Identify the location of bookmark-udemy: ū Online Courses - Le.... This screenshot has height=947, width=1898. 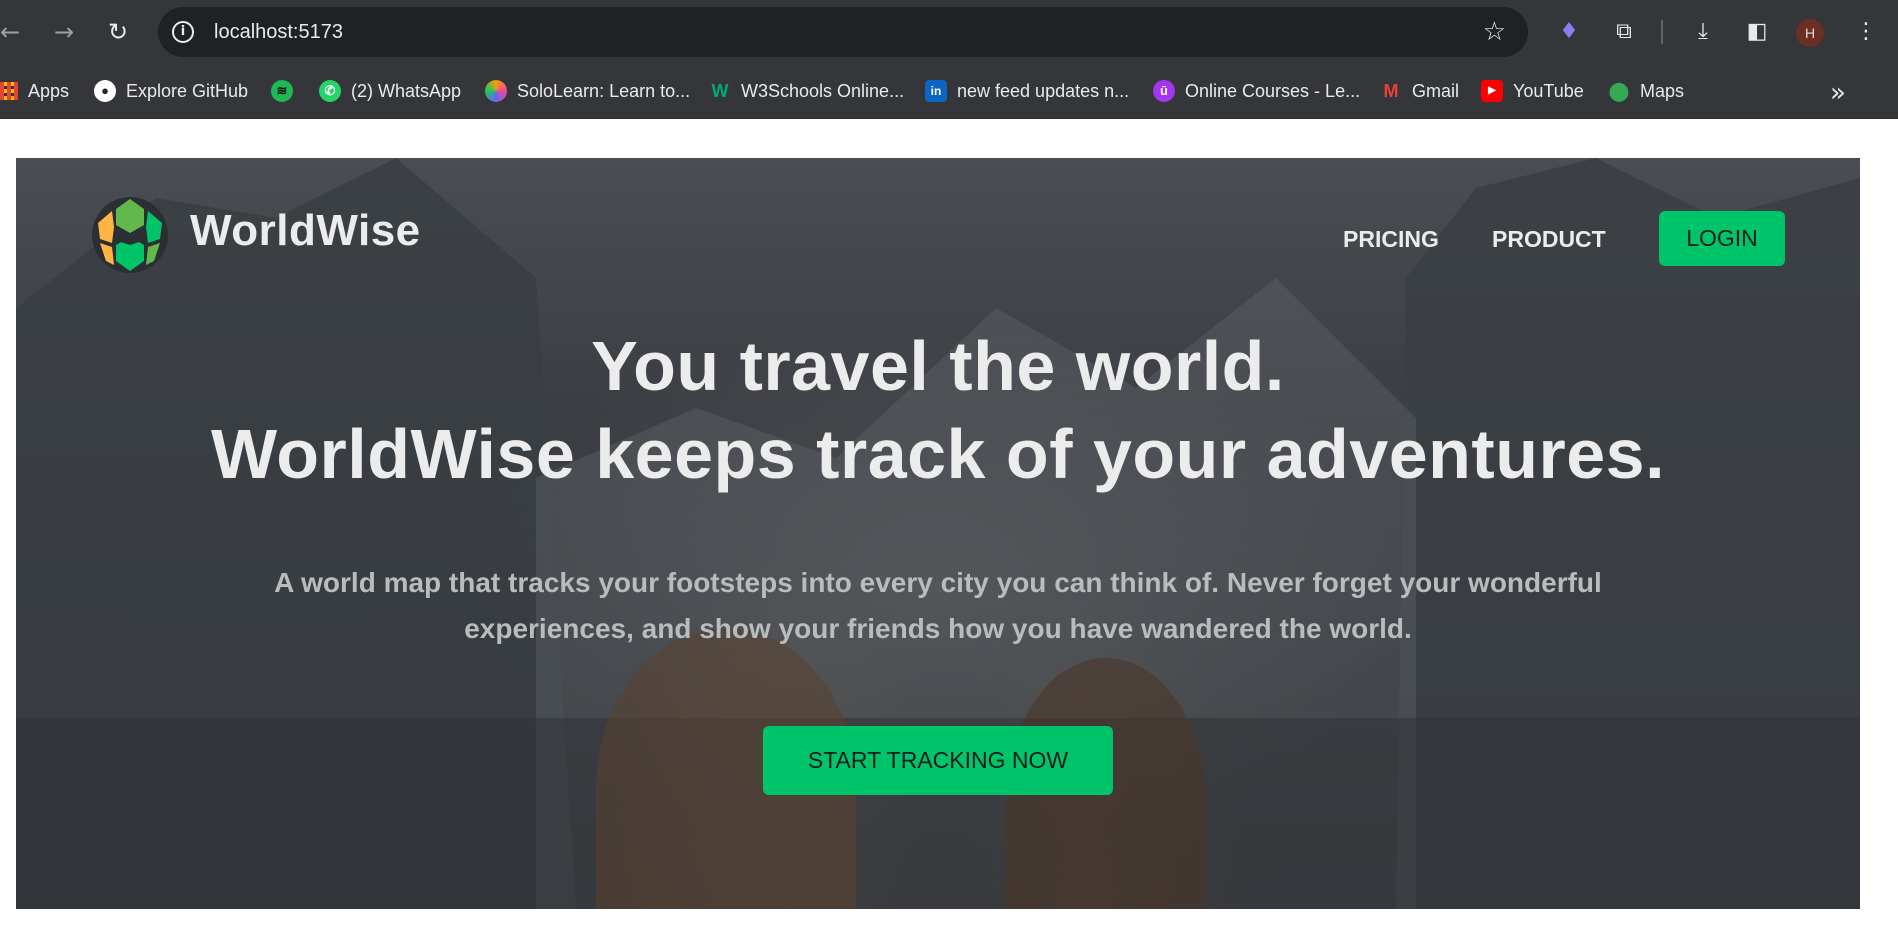
(1256, 91).